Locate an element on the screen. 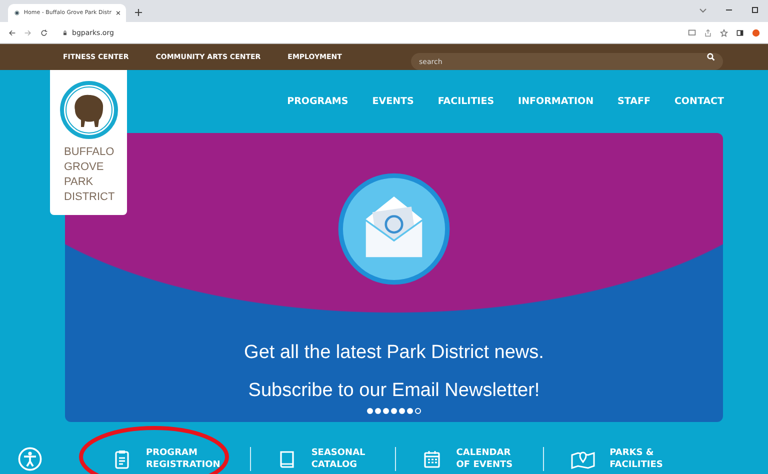 The height and width of the screenshot is (474, 768). star-icon is located at coordinates (724, 32).